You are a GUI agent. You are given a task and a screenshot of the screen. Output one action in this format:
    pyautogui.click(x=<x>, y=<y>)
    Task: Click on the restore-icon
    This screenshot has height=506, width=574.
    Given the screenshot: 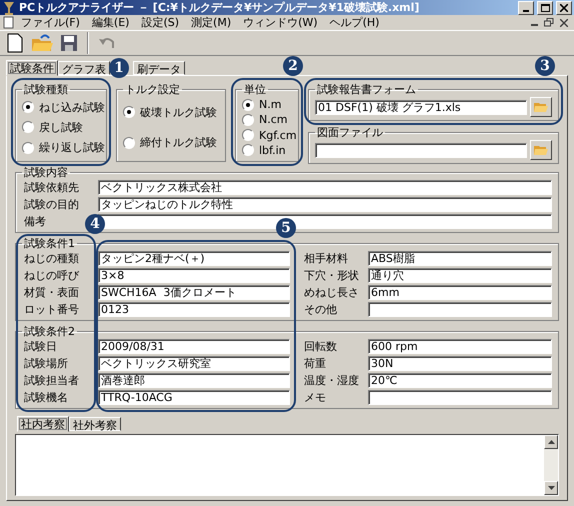 What is the action you would take?
    pyautogui.click(x=549, y=22)
    